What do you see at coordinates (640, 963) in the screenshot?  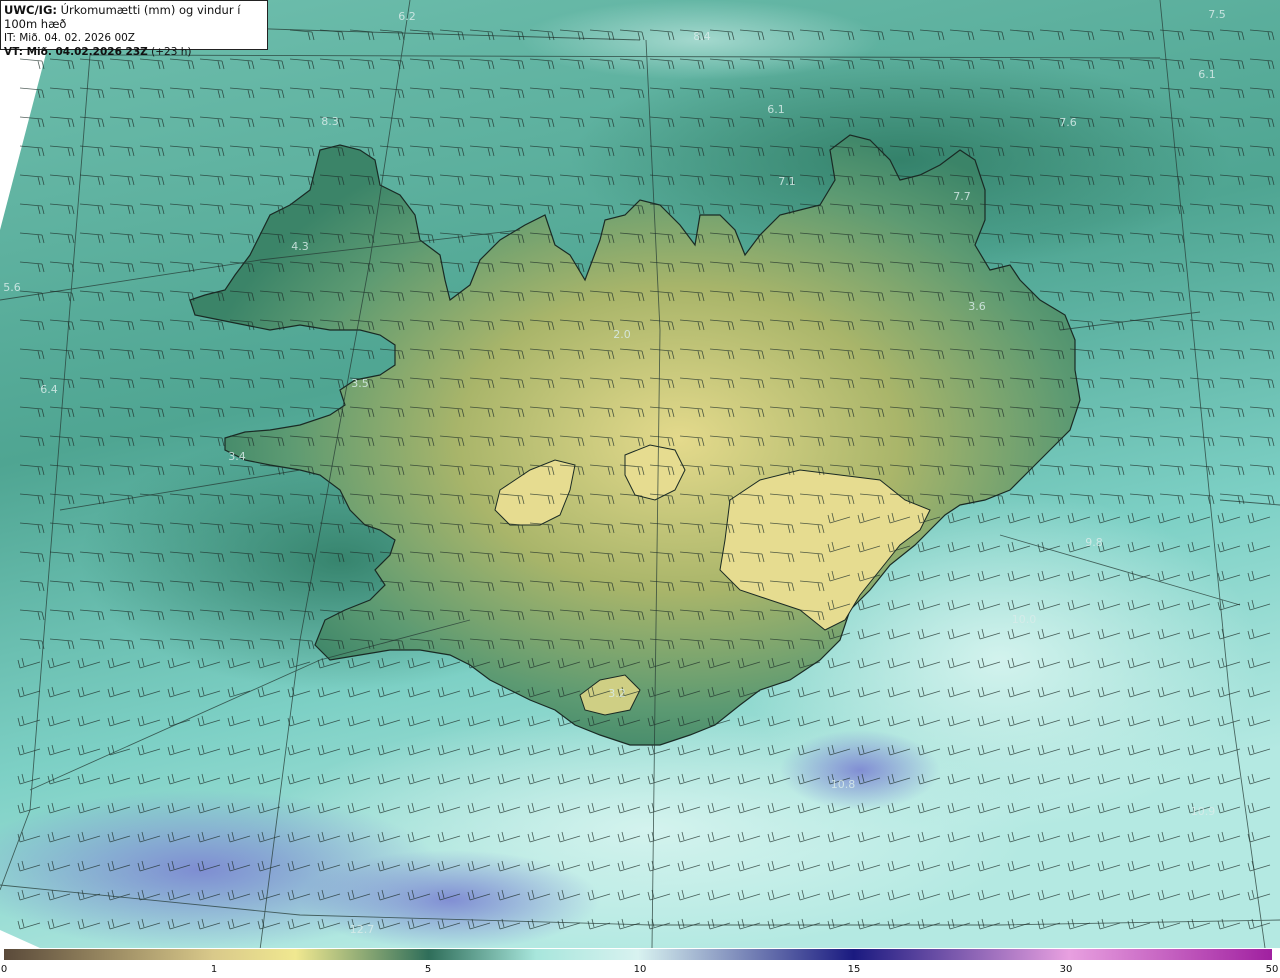 I see `colorbar-legend: 0 1 5 10 15 30 50` at bounding box center [640, 963].